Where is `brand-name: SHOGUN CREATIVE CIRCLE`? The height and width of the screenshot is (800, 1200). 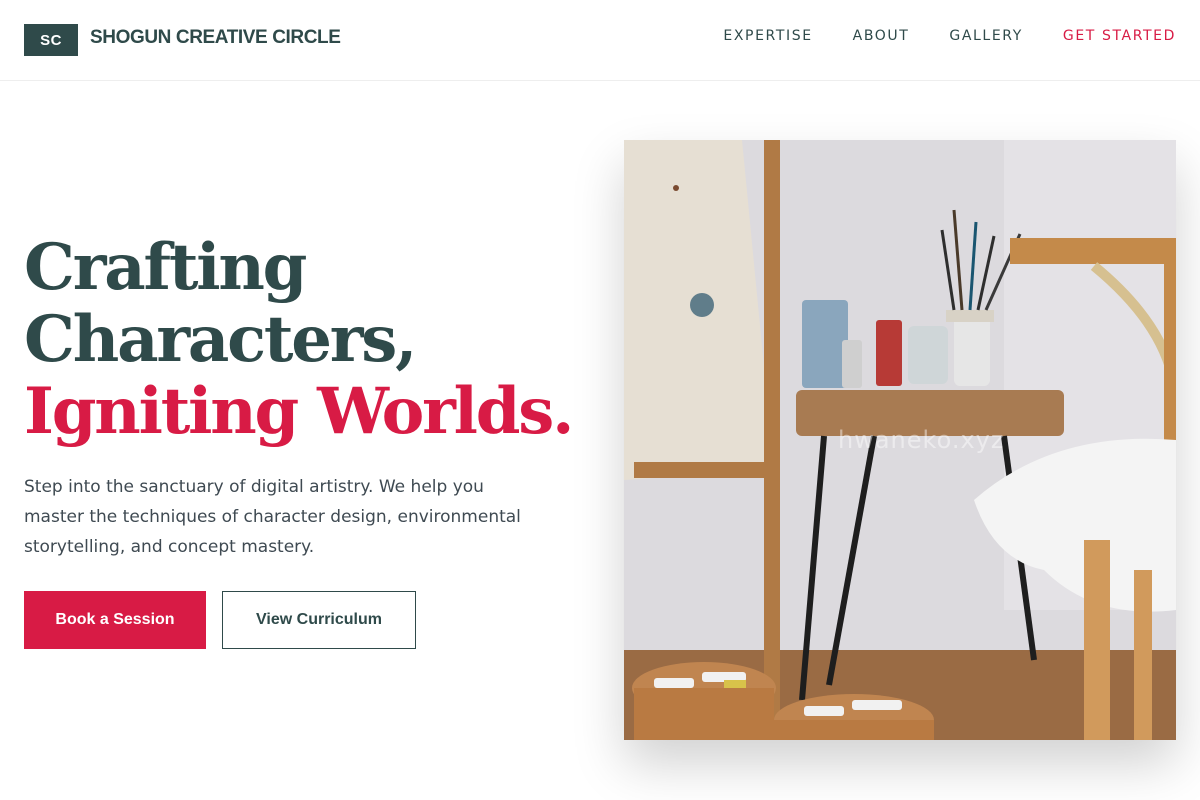
brand-name: SHOGUN CREATIVE CIRCLE is located at coordinates (215, 38).